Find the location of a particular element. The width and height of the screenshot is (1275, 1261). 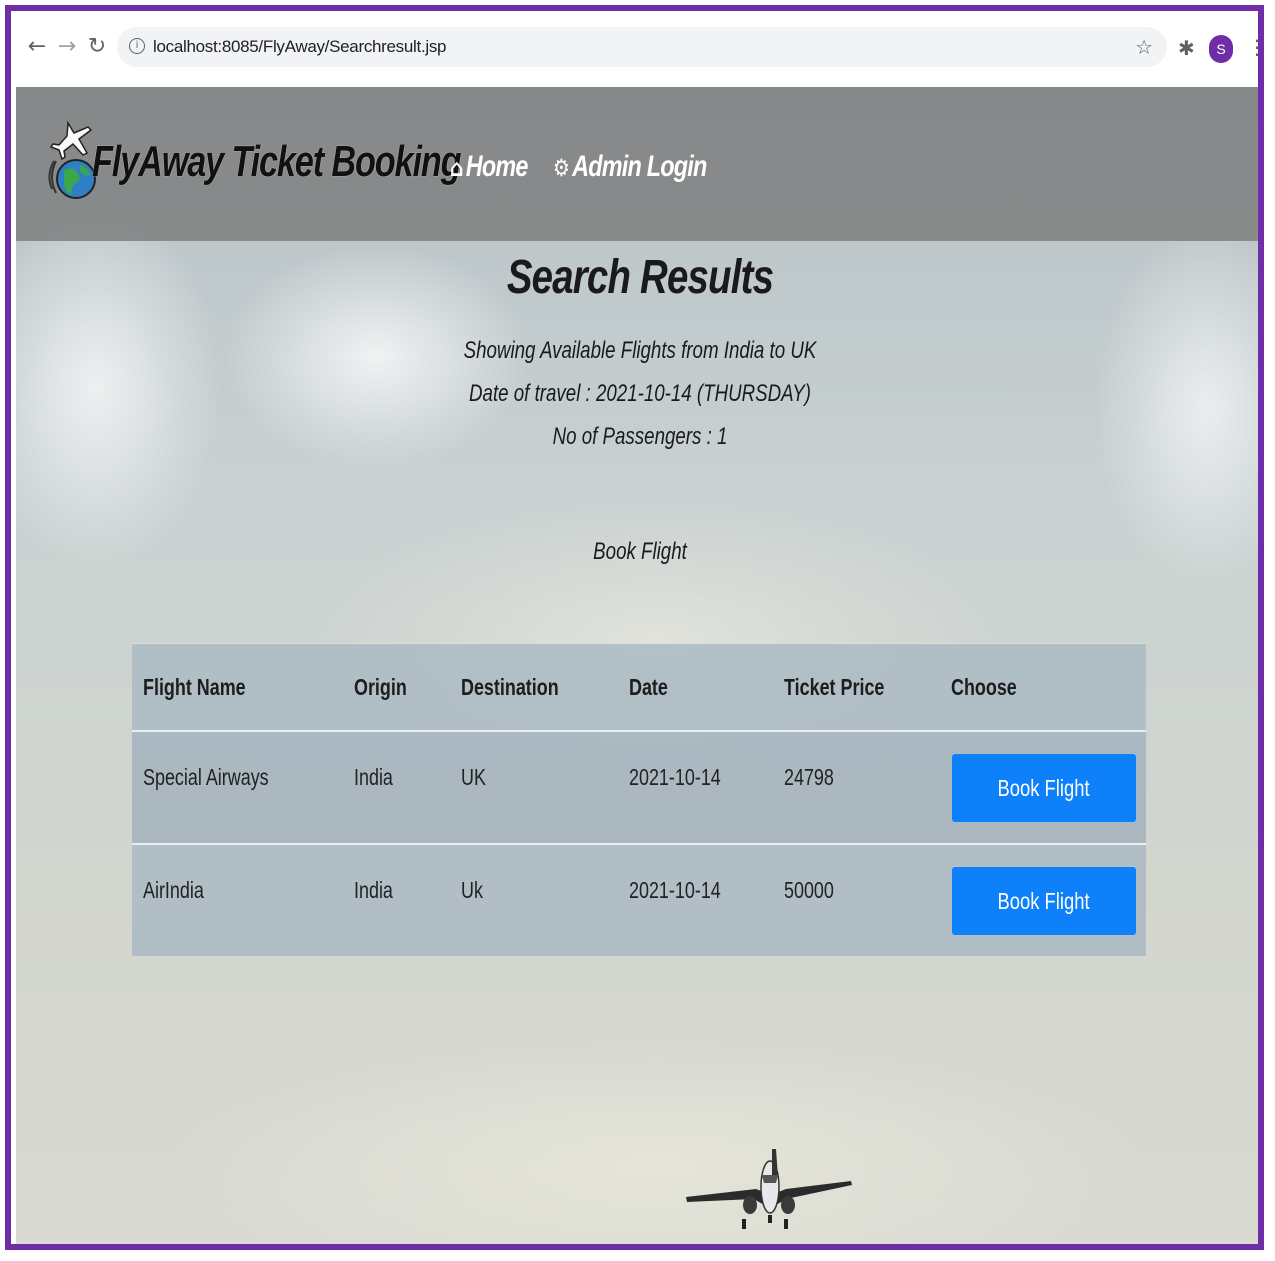

flight-name-cell: AirIndia is located at coordinates (173, 890).